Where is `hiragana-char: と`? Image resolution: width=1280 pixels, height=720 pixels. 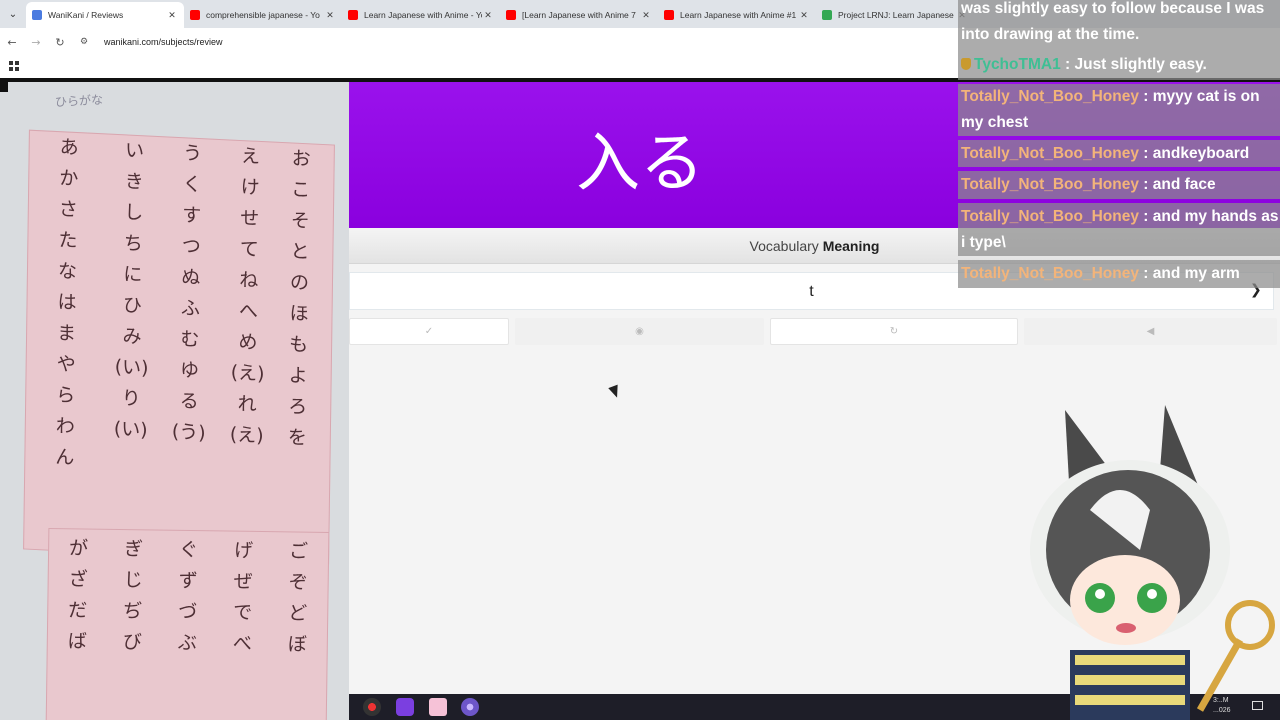
hiragana-char: と is located at coordinates (300, 252).